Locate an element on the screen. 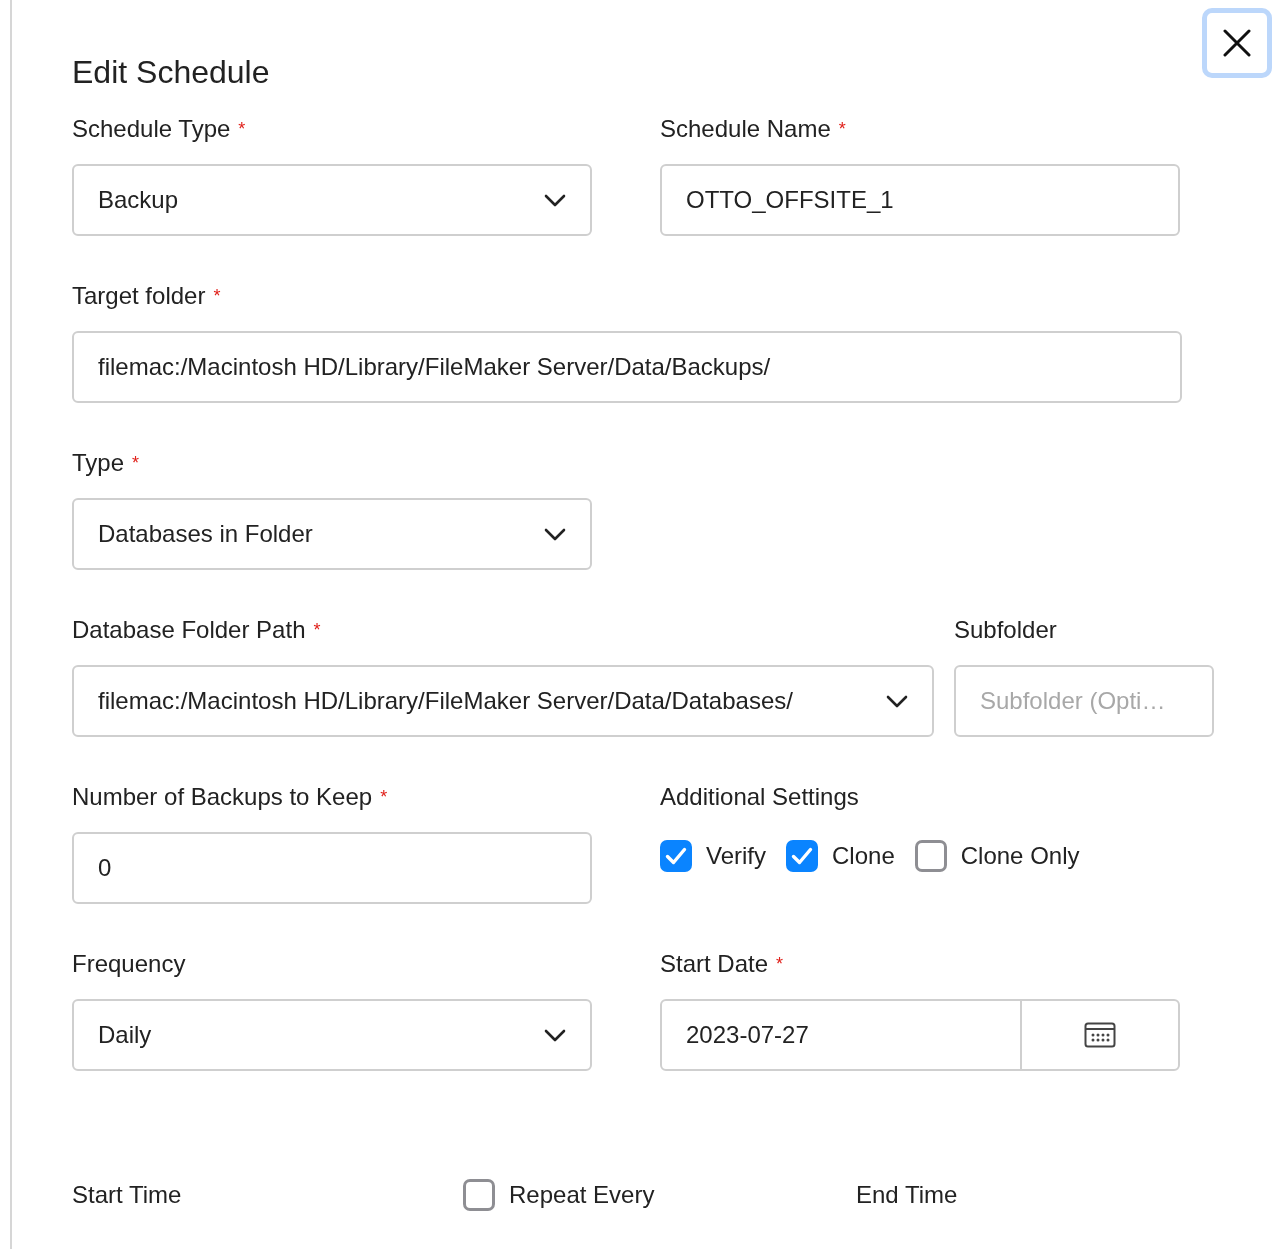 Image resolution: width=1282 pixels, height=1249 pixels. target-folder-label: Target folder * is located at coordinates (146, 296).